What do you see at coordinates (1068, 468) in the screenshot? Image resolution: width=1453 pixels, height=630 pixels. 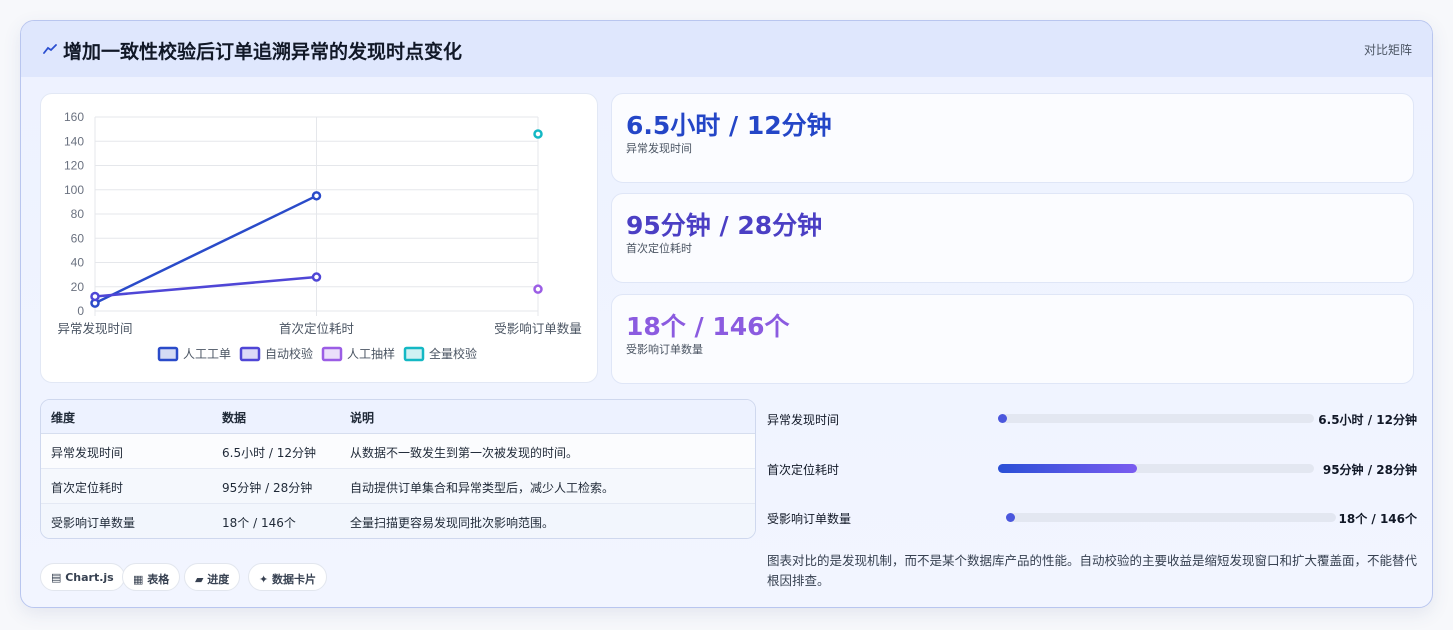 I see `progress-fill` at bounding box center [1068, 468].